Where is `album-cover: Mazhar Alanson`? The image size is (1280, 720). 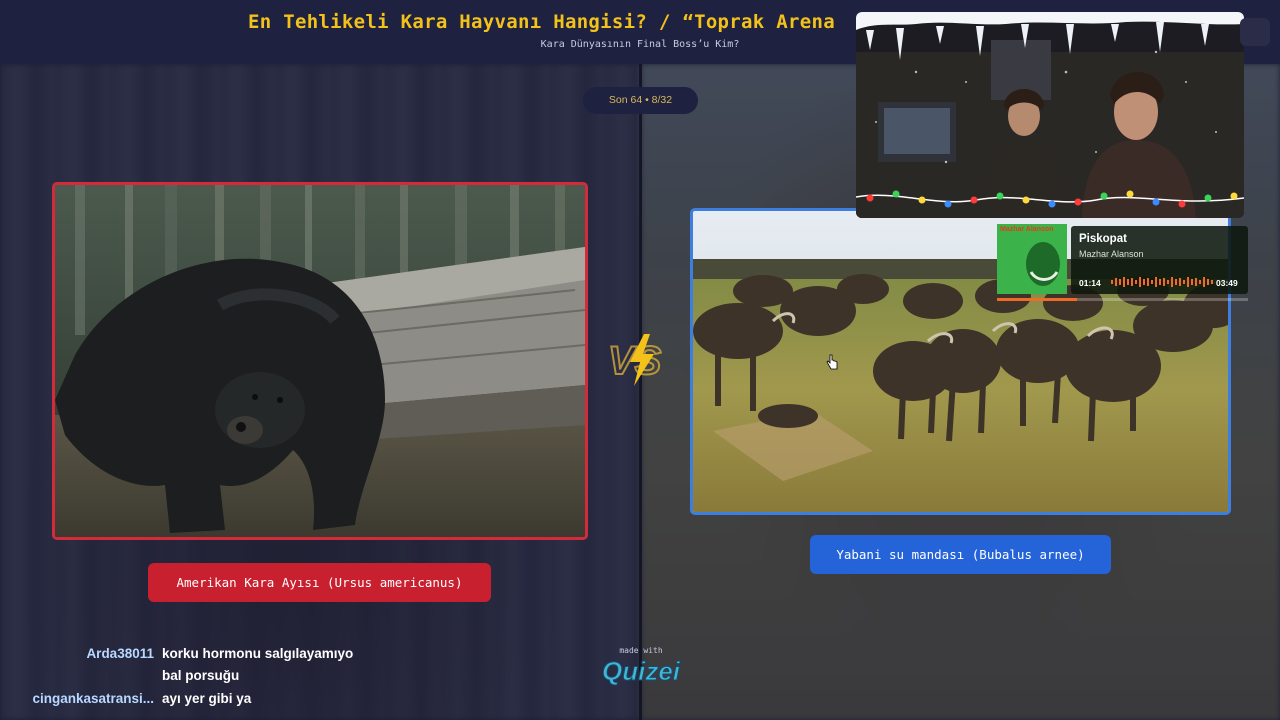 album-cover: Mazhar Alanson is located at coordinates (1032, 259).